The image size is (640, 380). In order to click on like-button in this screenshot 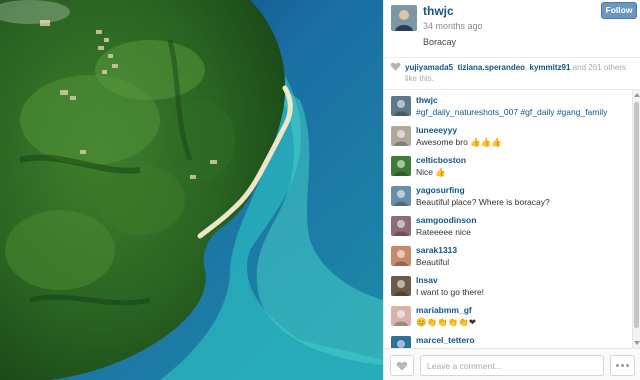, I will do `click(402, 365)`.